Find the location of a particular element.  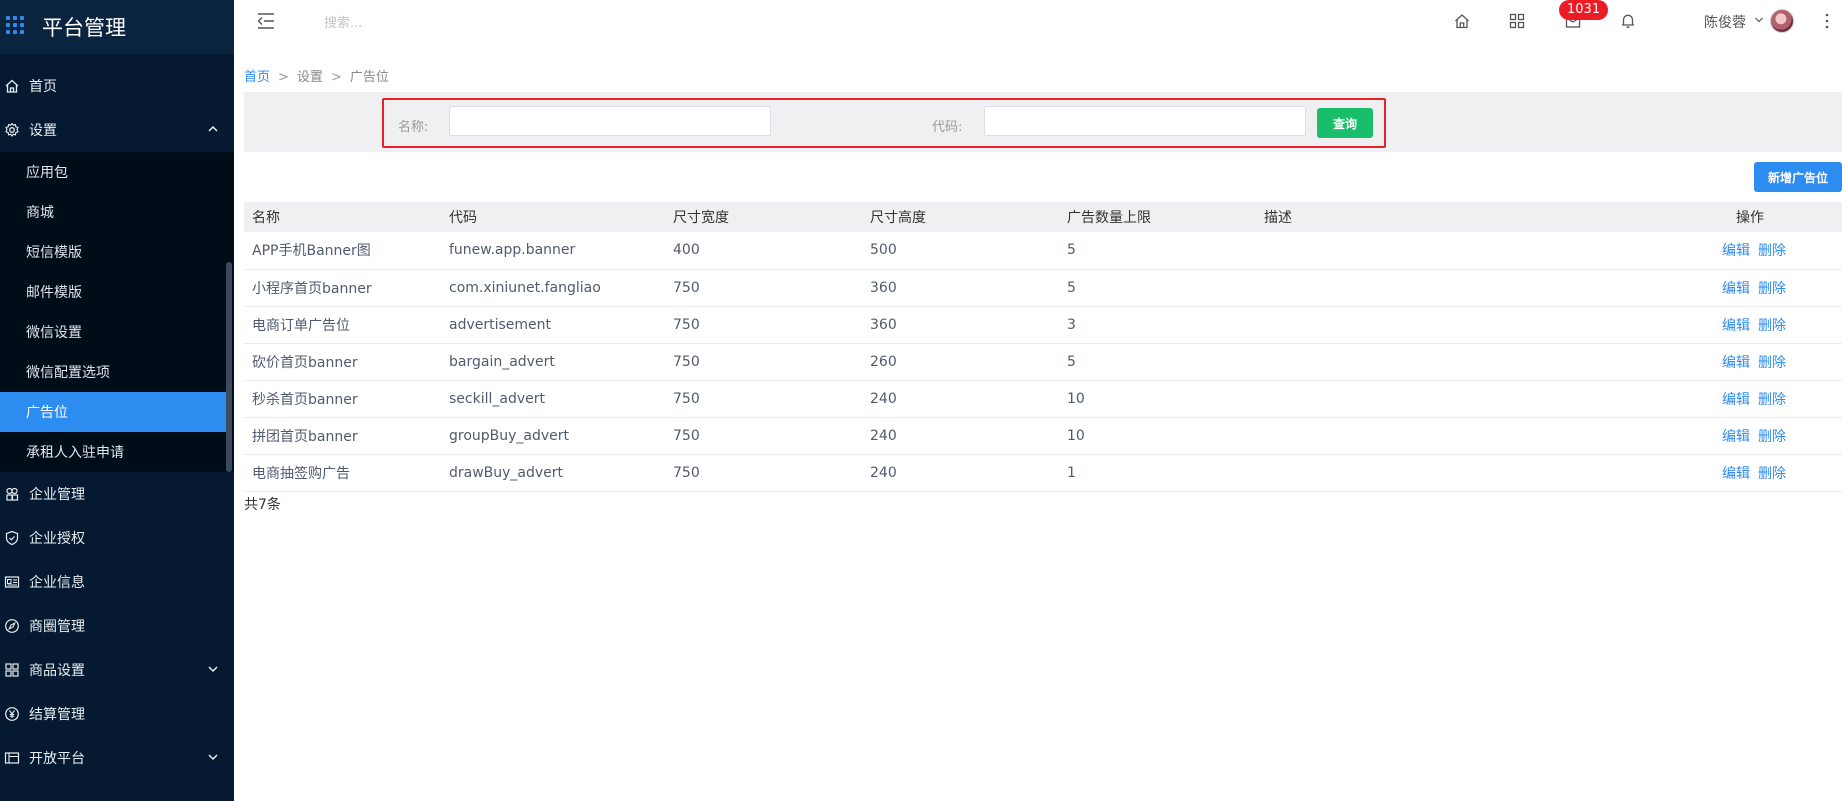

sidebar-item-enterprise-info: 企业信息 is located at coordinates (117, 582).